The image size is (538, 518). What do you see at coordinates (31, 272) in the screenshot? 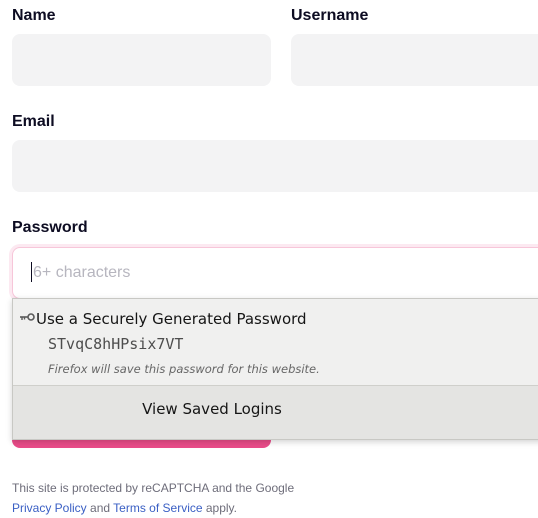
I see `text-caret` at bounding box center [31, 272].